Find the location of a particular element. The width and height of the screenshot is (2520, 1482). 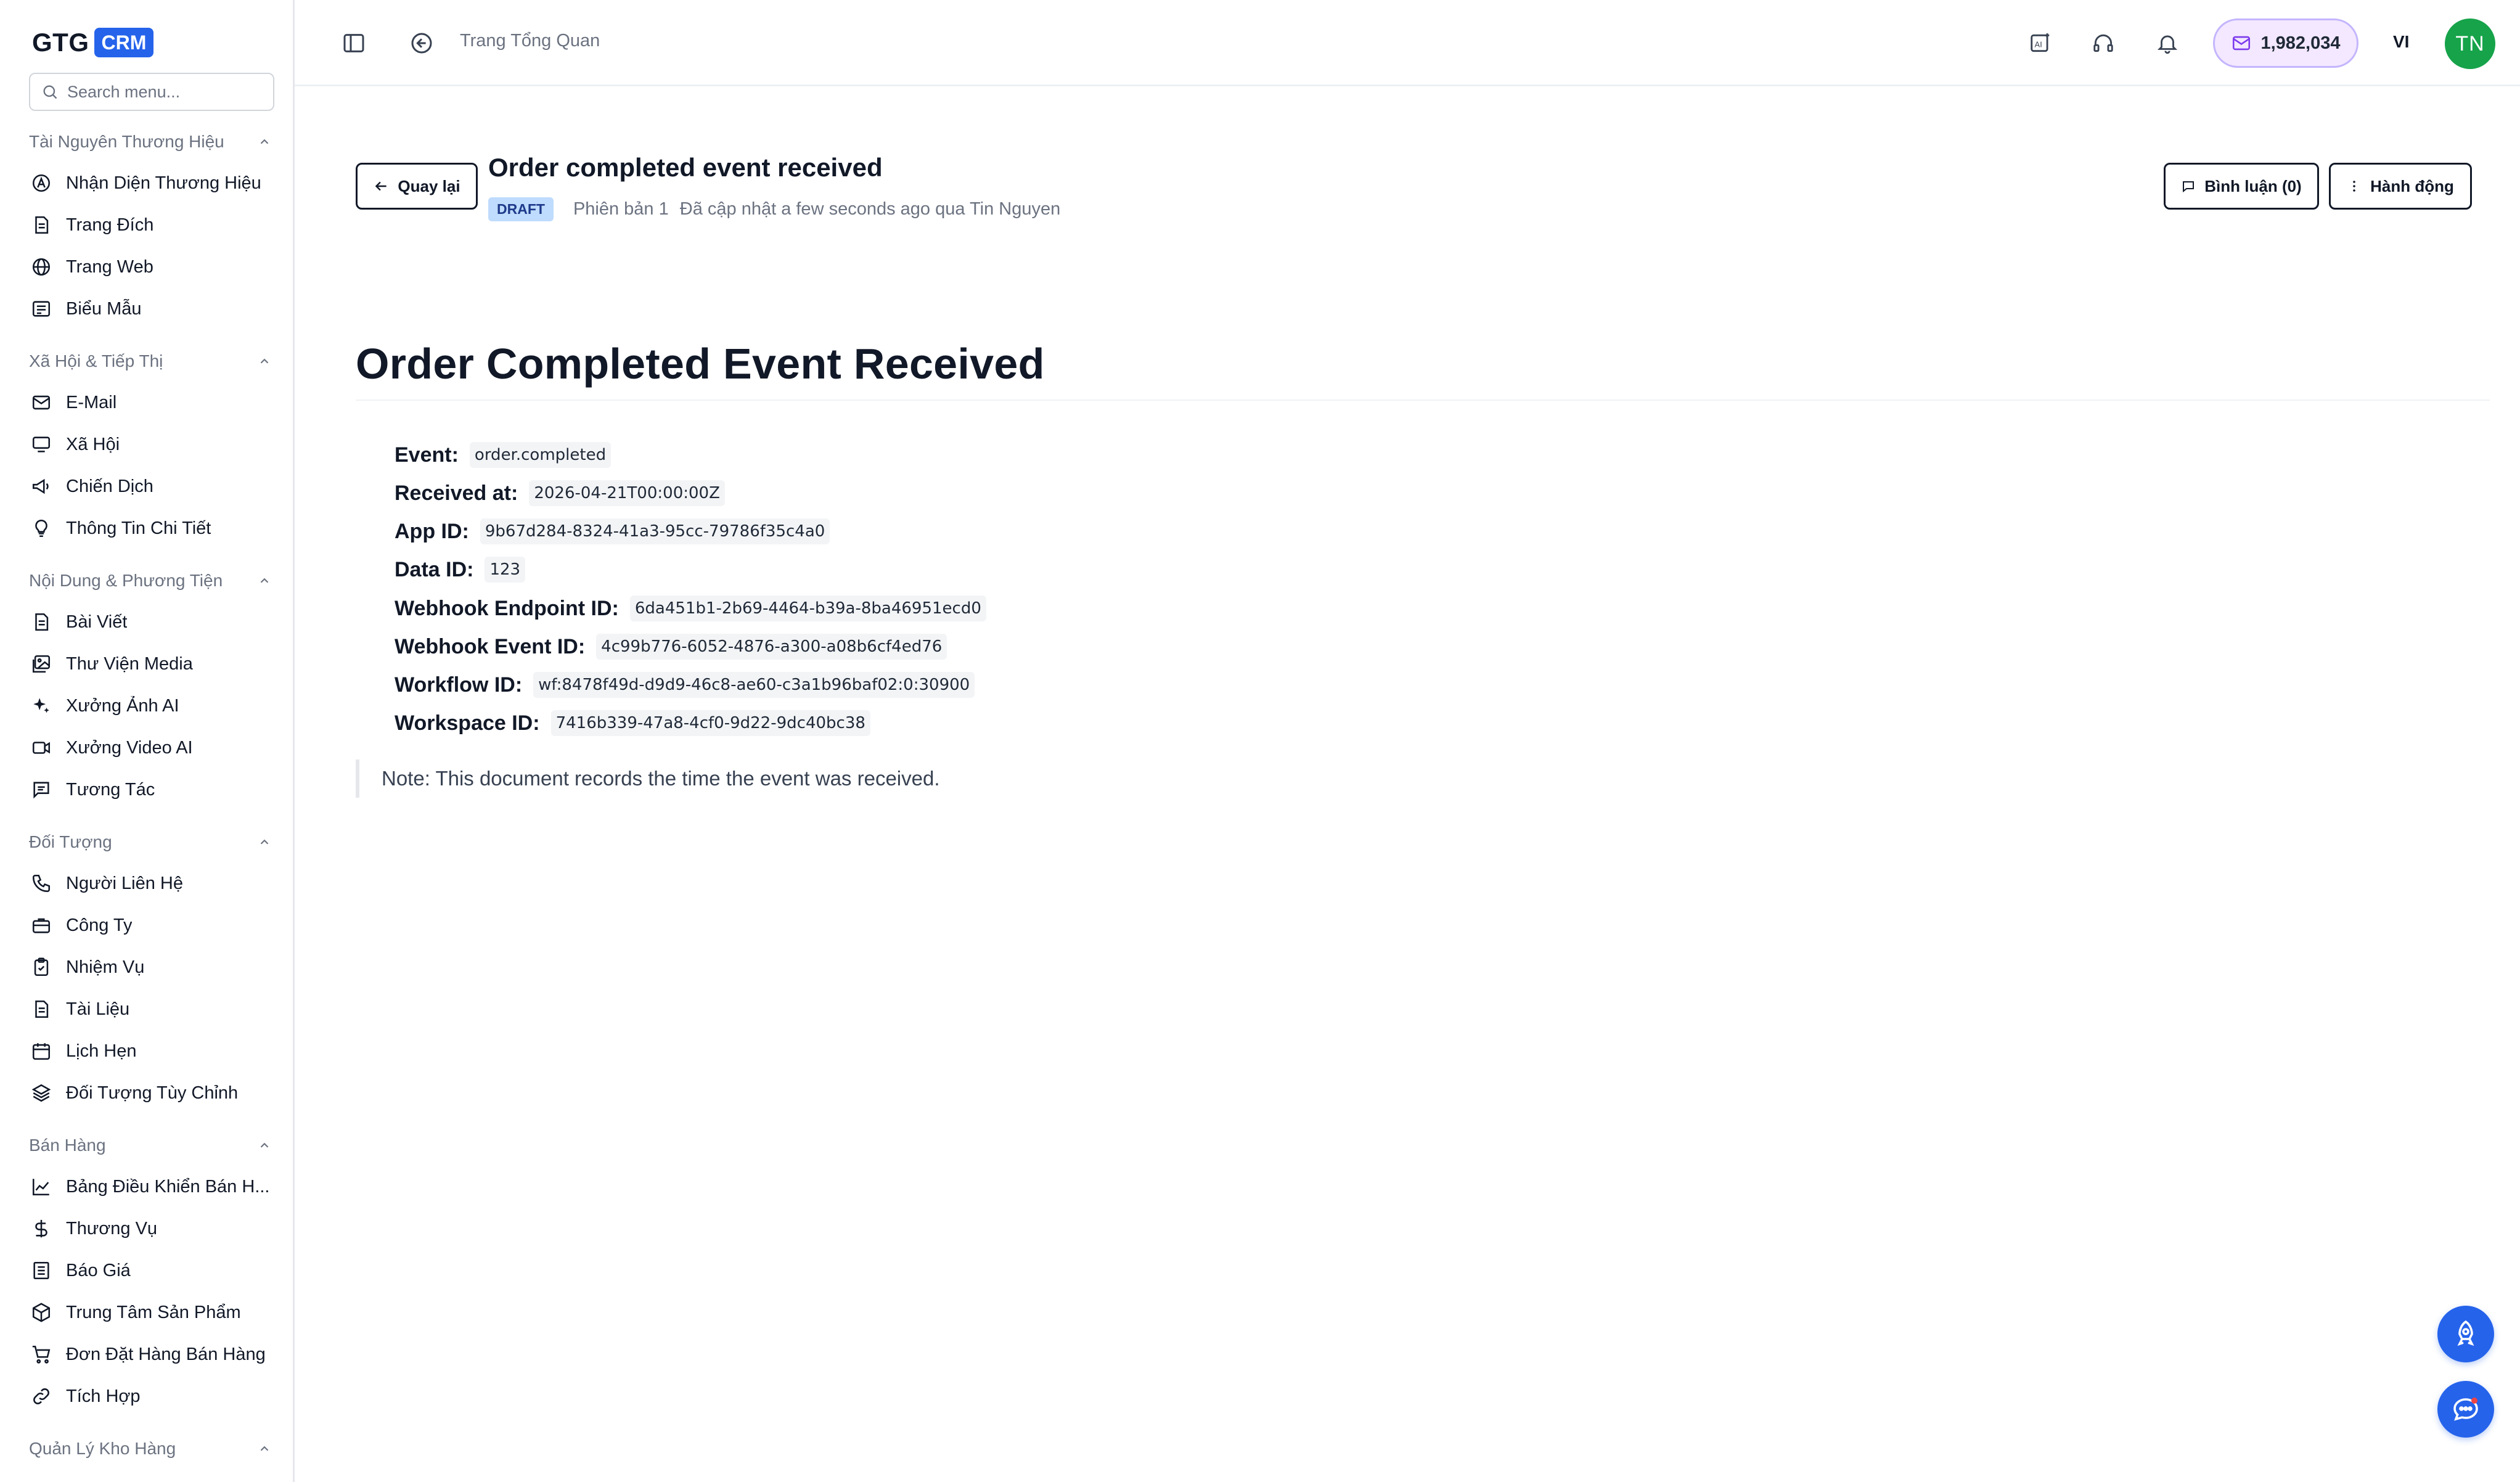

sidebar-item-companies: Công Ty is located at coordinates (152, 925).